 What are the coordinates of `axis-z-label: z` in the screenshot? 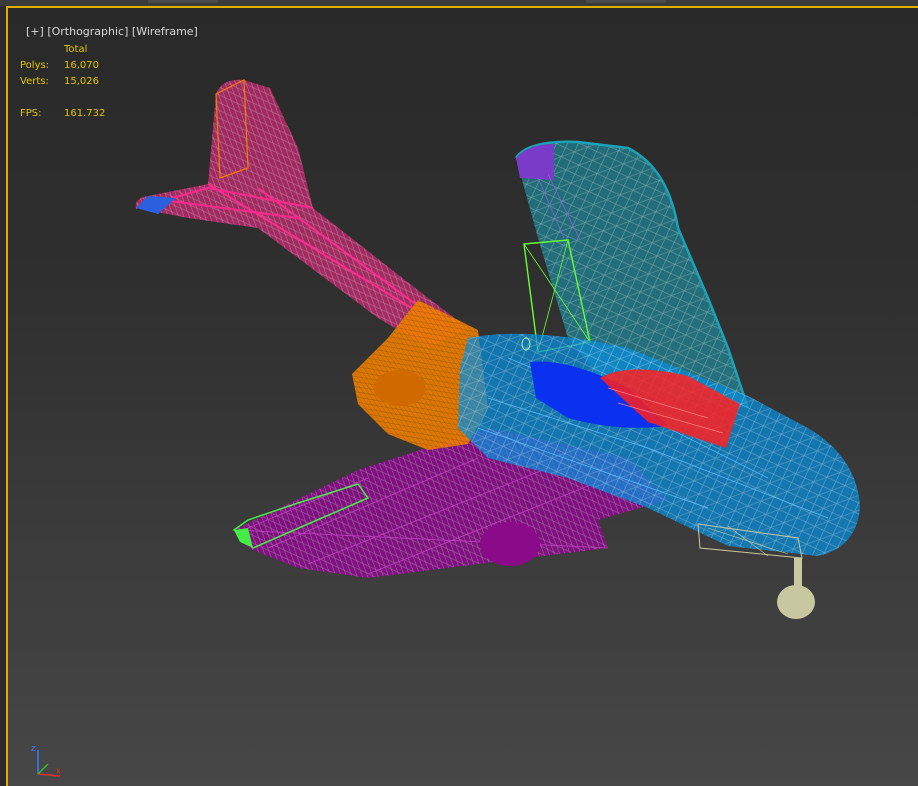 It's located at (33, 749).